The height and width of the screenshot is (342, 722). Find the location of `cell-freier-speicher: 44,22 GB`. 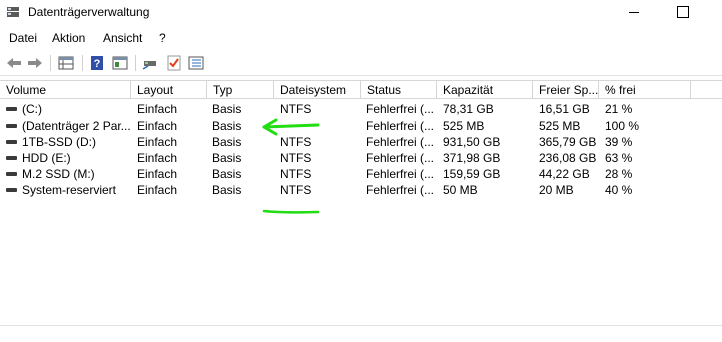

cell-freier-speicher: 44,22 GB is located at coordinates (564, 174).